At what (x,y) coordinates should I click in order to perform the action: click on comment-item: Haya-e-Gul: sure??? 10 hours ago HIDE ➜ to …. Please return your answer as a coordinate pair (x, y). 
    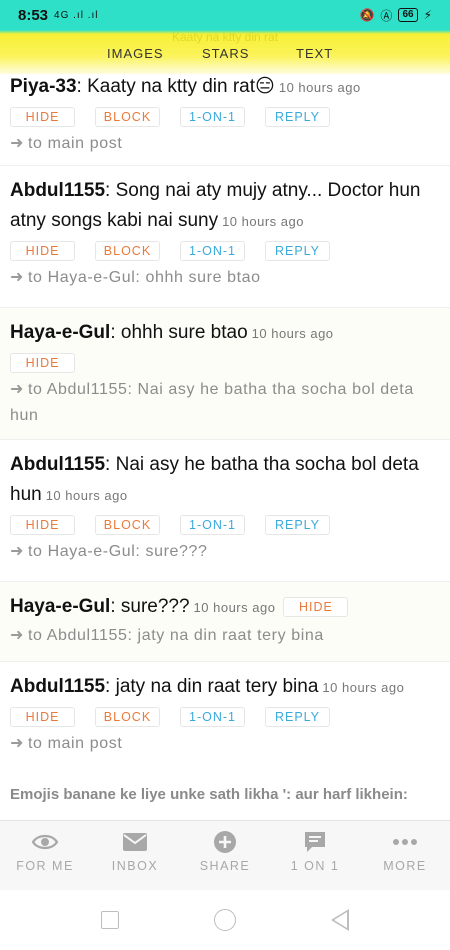
    Looking at the image, I should click on (225, 622).